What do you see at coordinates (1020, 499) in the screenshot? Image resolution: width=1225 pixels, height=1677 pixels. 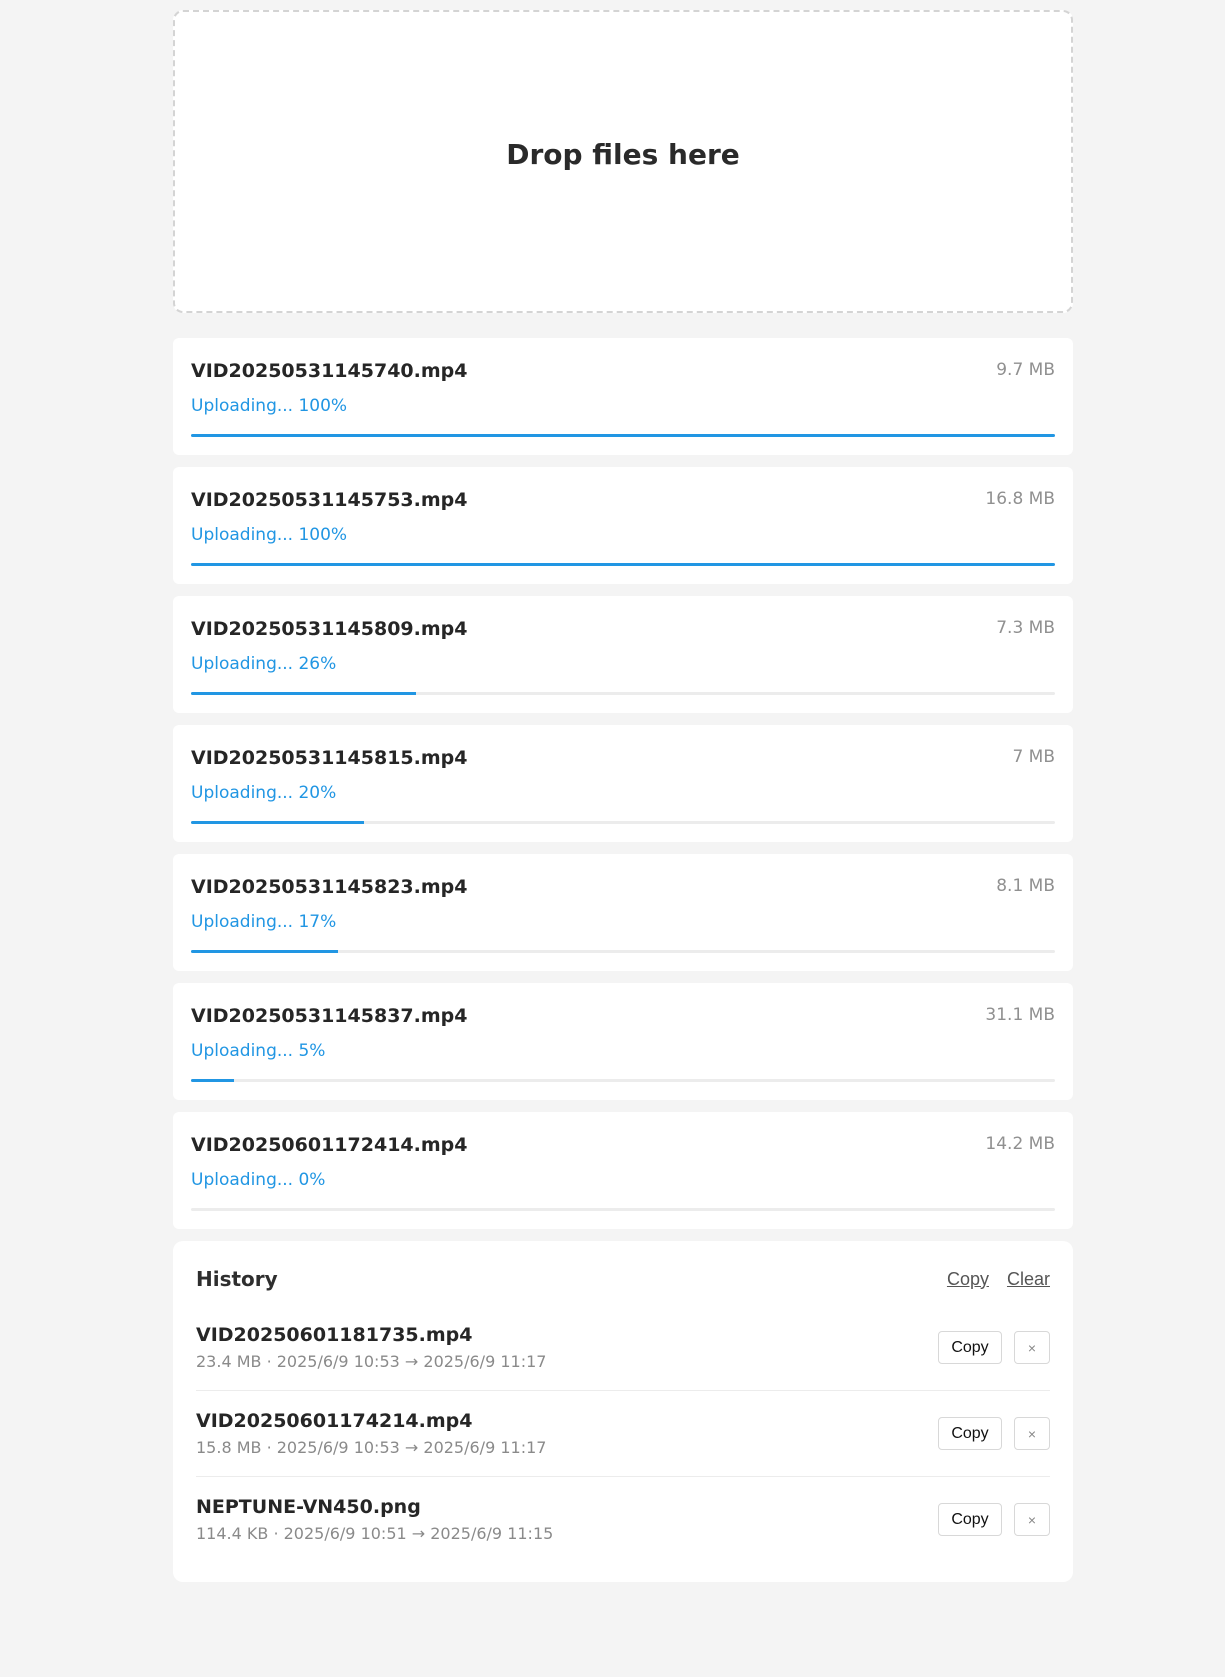 I see `file-size: 16.8 MB` at bounding box center [1020, 499].